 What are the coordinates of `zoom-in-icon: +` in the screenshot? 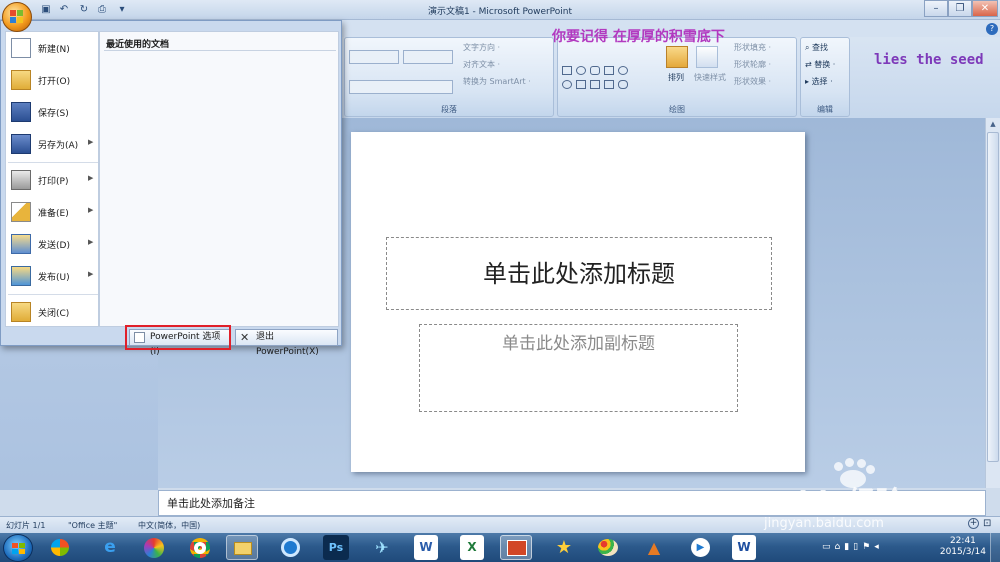 It's located at (973, 523).